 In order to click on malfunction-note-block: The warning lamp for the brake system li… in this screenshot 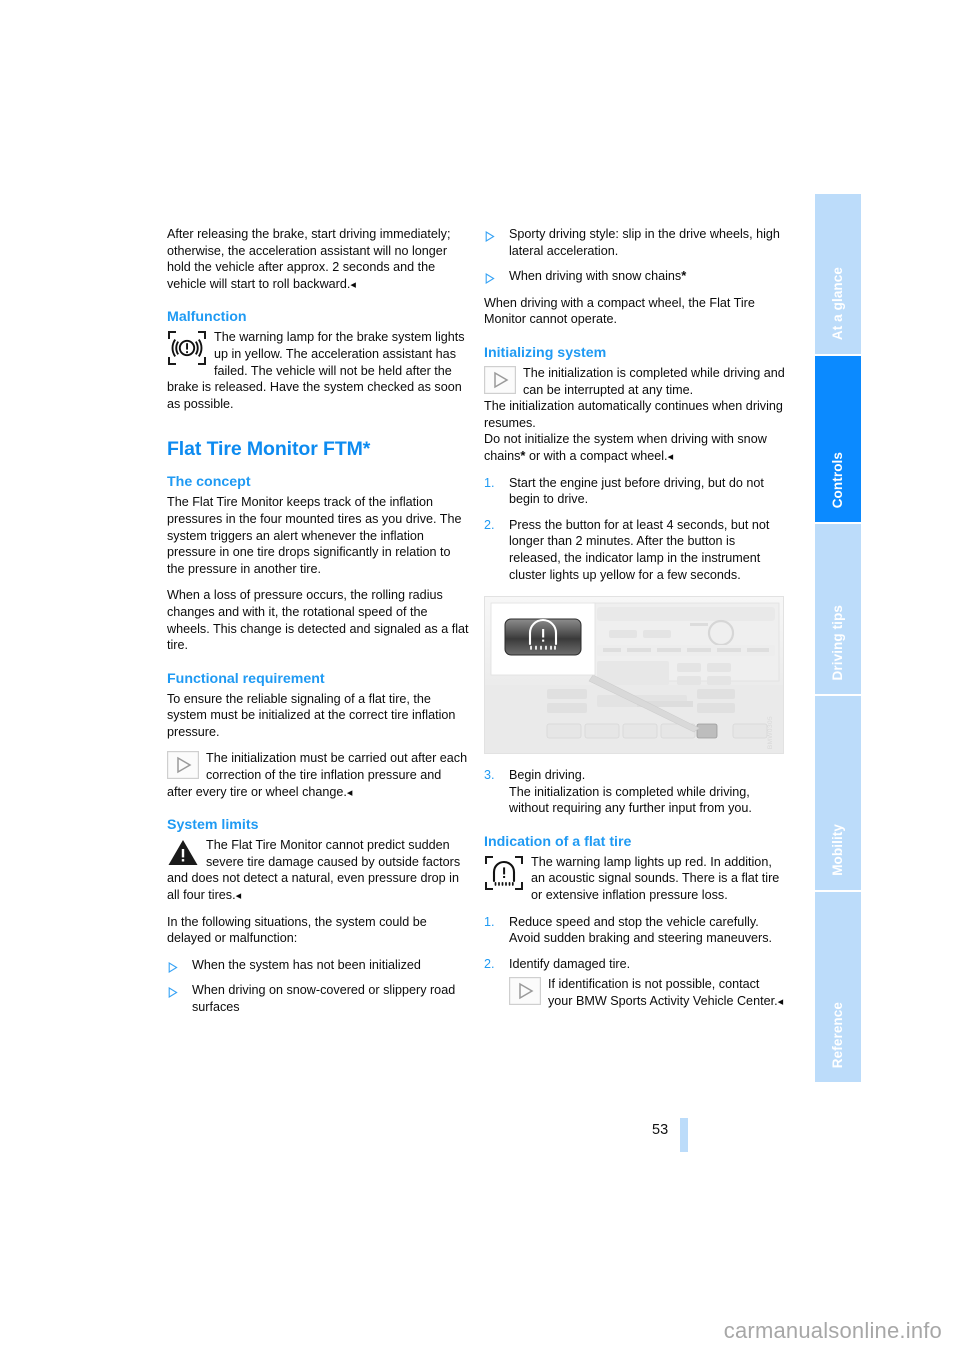, I will do `click(318, 370)`.